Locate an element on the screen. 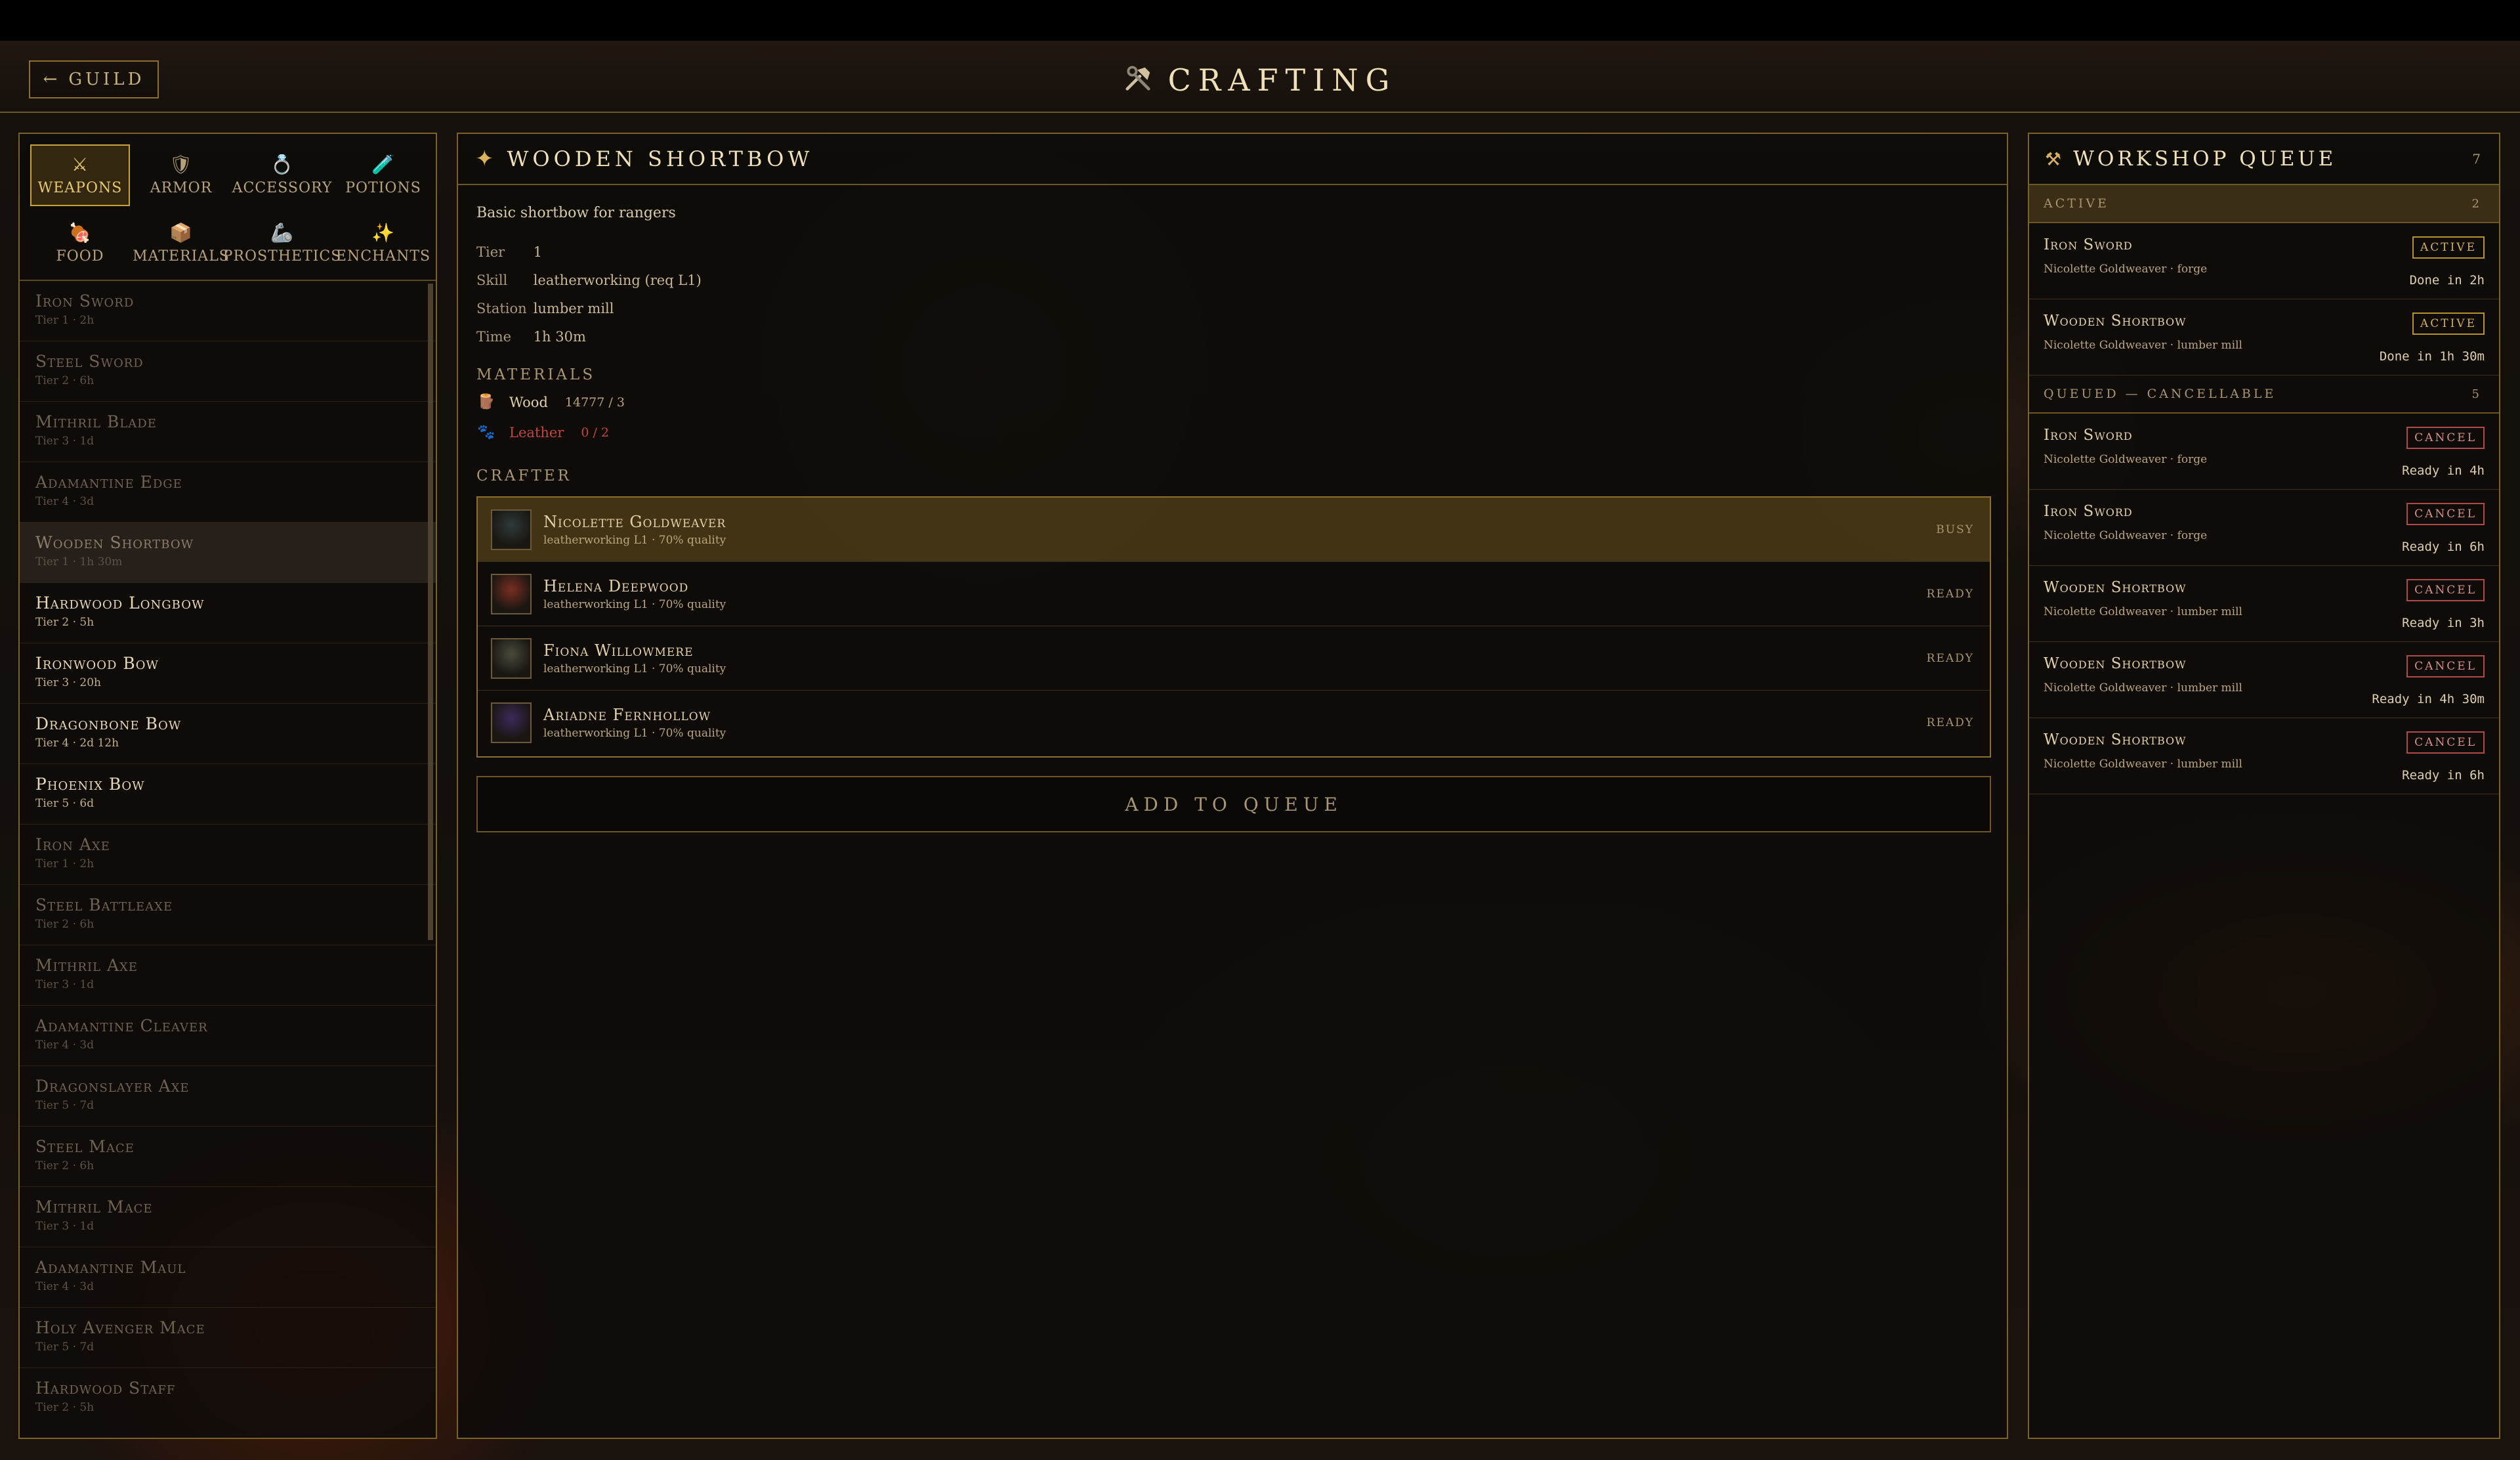 Image resolution: width=2520 pixels, height=1460 pixels. category-tab-accessory: 💍 ACCESSORY is located at coordinates (282, 175).